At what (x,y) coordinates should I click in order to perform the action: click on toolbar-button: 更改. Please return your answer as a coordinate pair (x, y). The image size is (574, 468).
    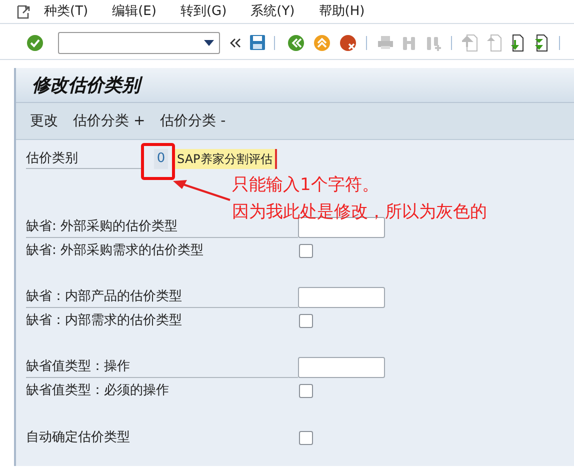
    Looking at the image, I should click on (44, 121).